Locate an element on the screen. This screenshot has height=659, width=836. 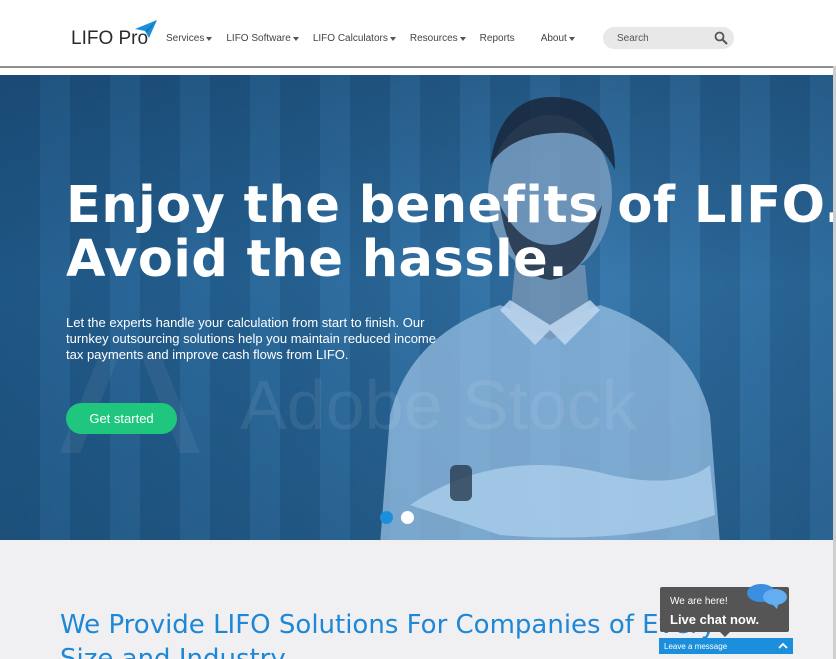
nav-item-lifo-software: LIFO Software is located at coordinates (262, 38).